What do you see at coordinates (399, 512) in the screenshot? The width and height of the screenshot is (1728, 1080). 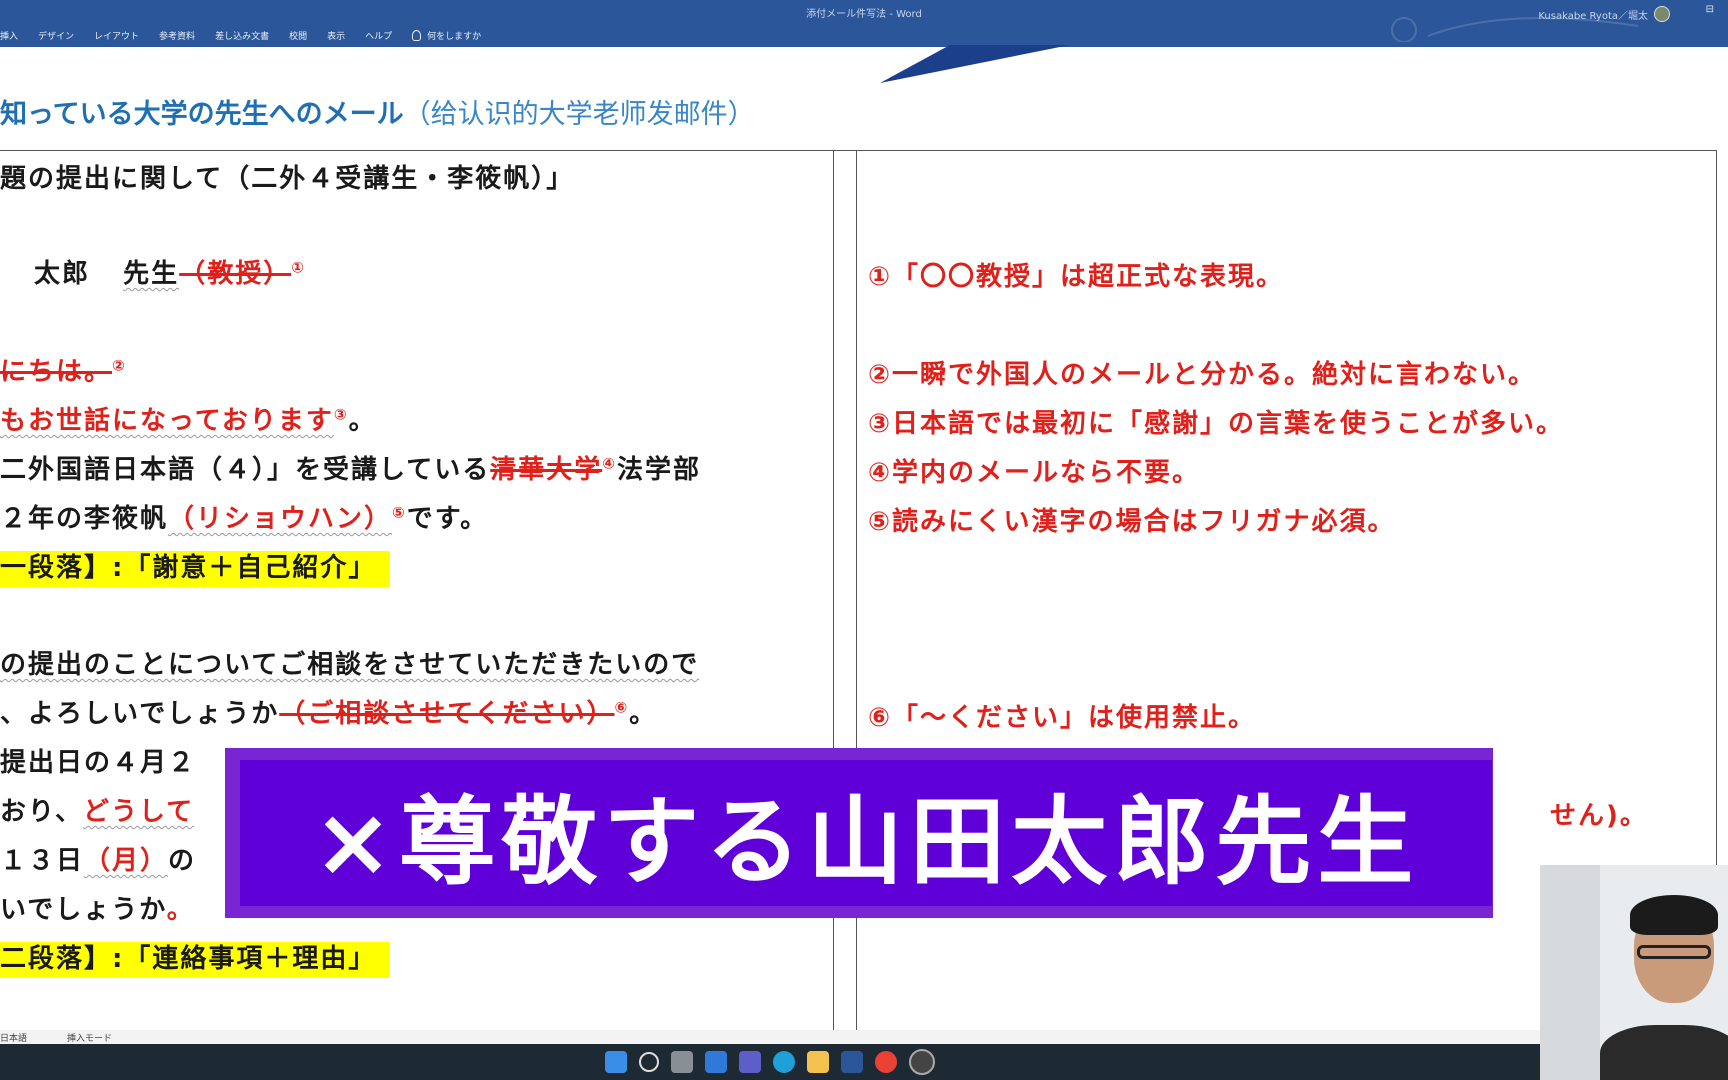 I see `note-marker-5: ⑤` at bounding box center [399, 512].